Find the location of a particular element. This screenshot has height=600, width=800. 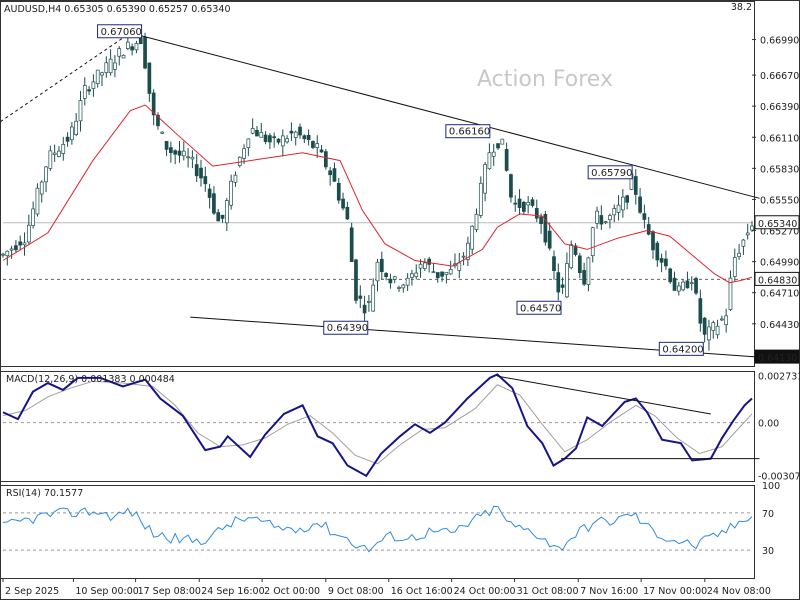

macd-tick-label: 0.00 is located at coordinates (768, 424).